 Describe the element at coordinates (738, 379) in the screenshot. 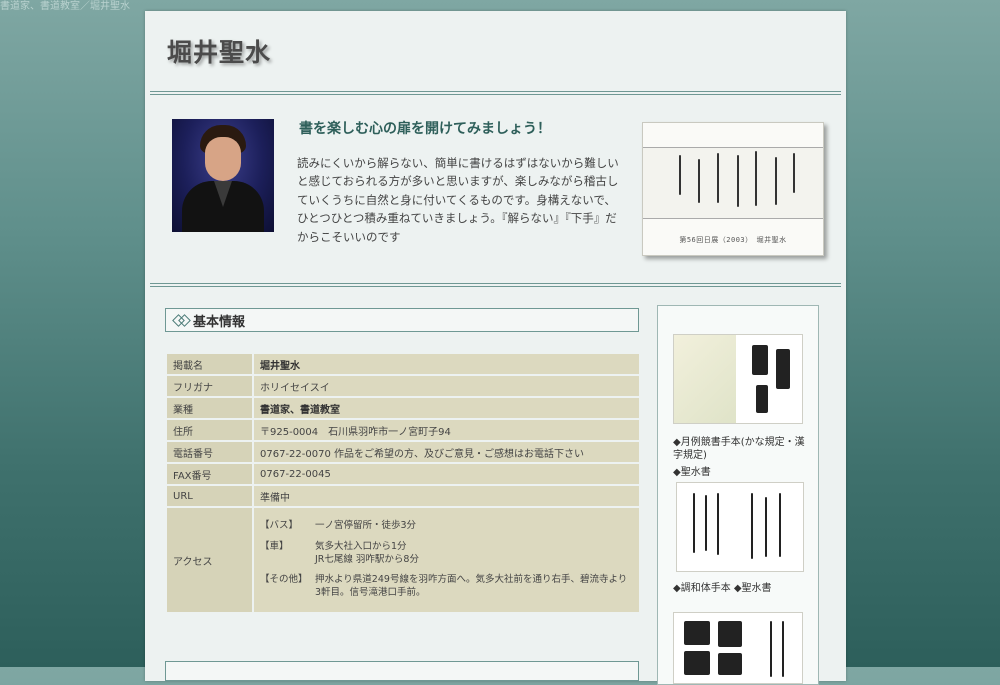

I see `sidebar-image-monthly-copybook` at that location.